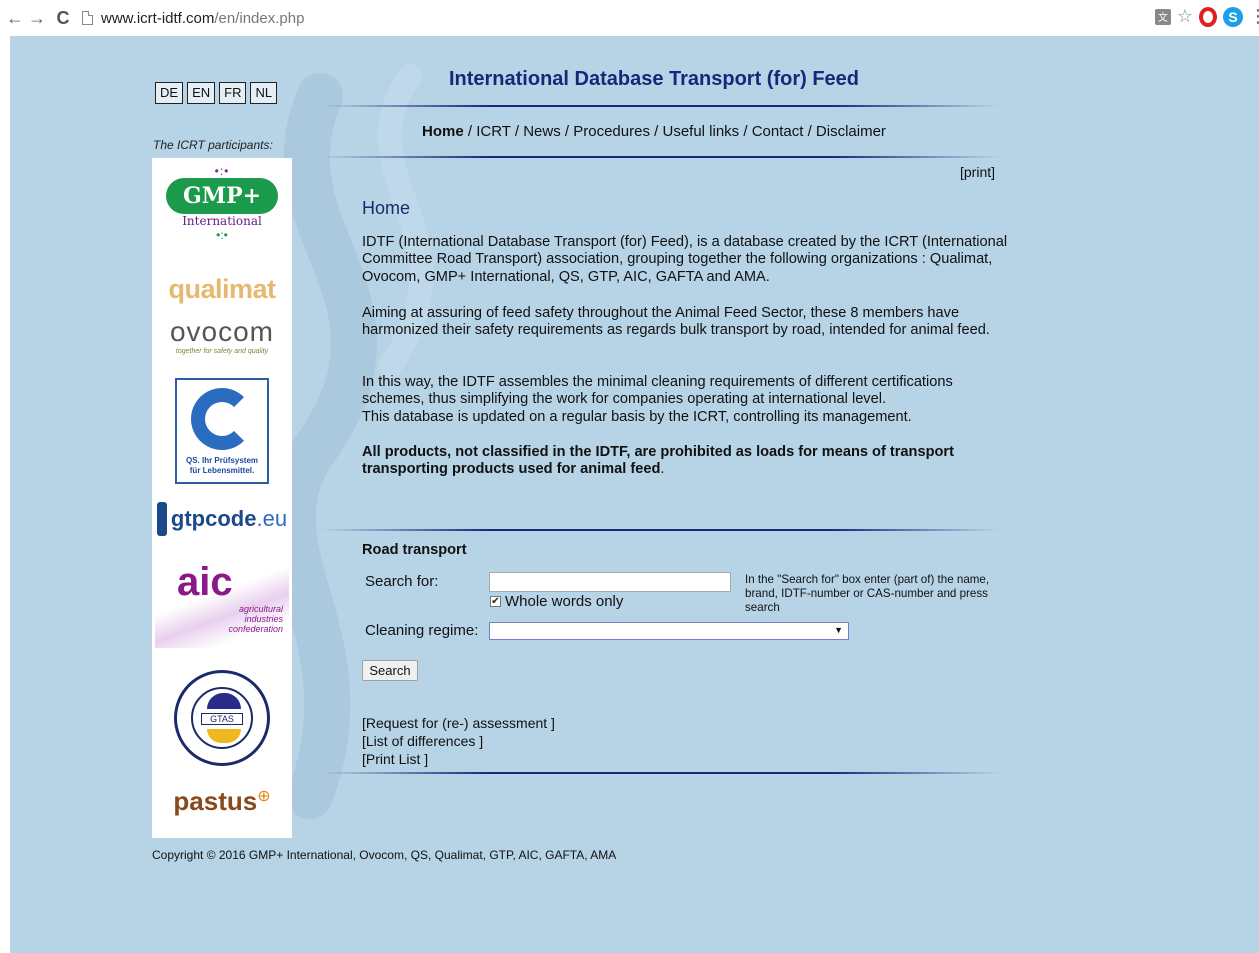 This screenshot has width=1259, height=953. What do you see at coordinates (87, 18) in the screenshot?
I see `page-icon` at bounding box center [87, 18].